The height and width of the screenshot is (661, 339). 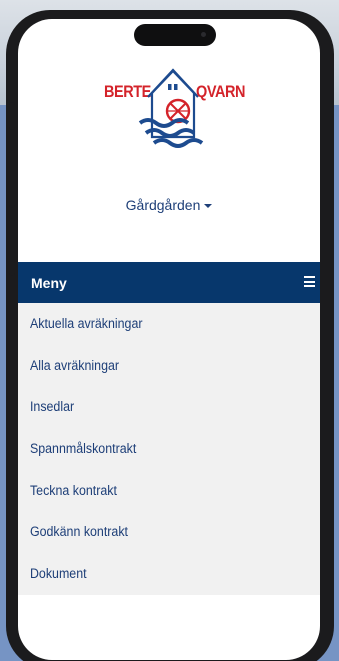 What do you see at coordinates (157, 532) in the screenshot?
I see `menu-item-godkann-kontrakt: Godkänn kontrakt` at bounding box center [157, 532].